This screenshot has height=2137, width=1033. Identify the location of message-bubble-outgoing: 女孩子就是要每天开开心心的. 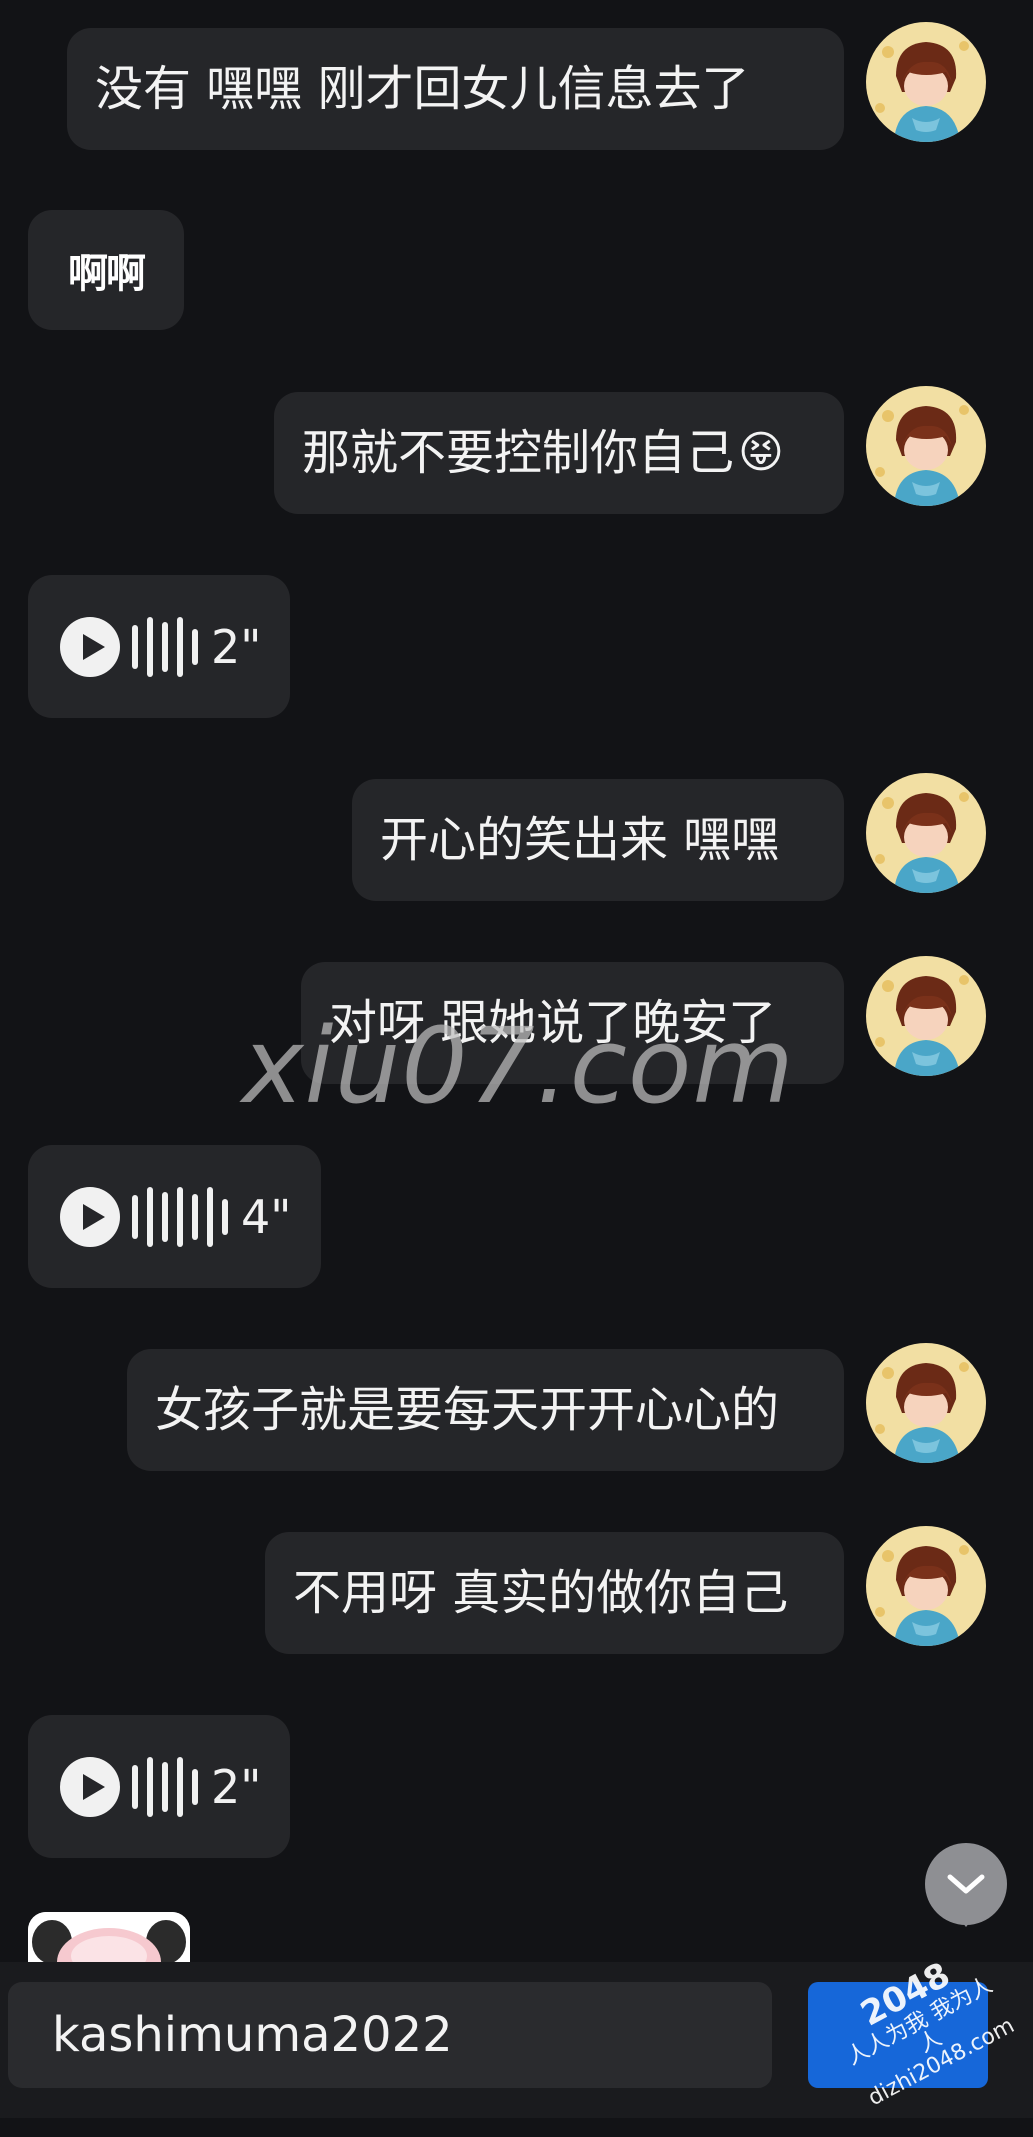
(485, 1410).